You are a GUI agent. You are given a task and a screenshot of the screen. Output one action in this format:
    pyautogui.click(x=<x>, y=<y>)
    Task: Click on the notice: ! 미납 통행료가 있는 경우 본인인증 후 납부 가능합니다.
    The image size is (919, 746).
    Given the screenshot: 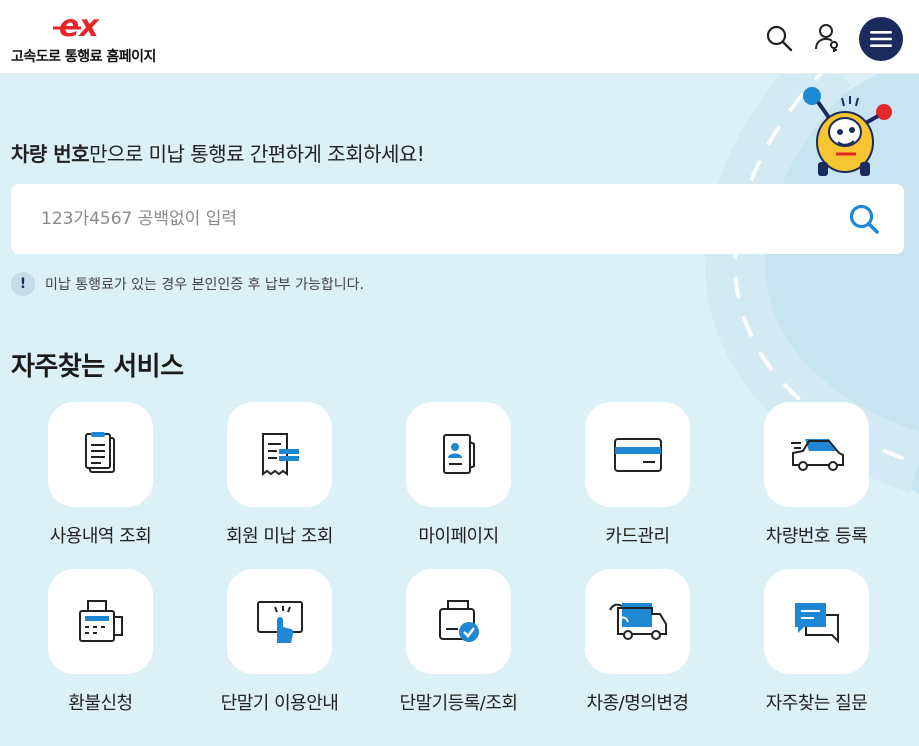 What is the action you would take?
    pyautogui.click(x=187, y=284)
    